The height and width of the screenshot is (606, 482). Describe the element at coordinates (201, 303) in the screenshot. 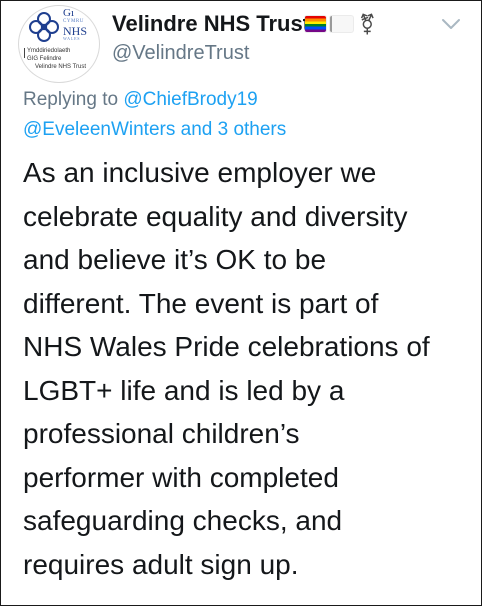

I see `tweet-line: different. The event is part of` at that location.